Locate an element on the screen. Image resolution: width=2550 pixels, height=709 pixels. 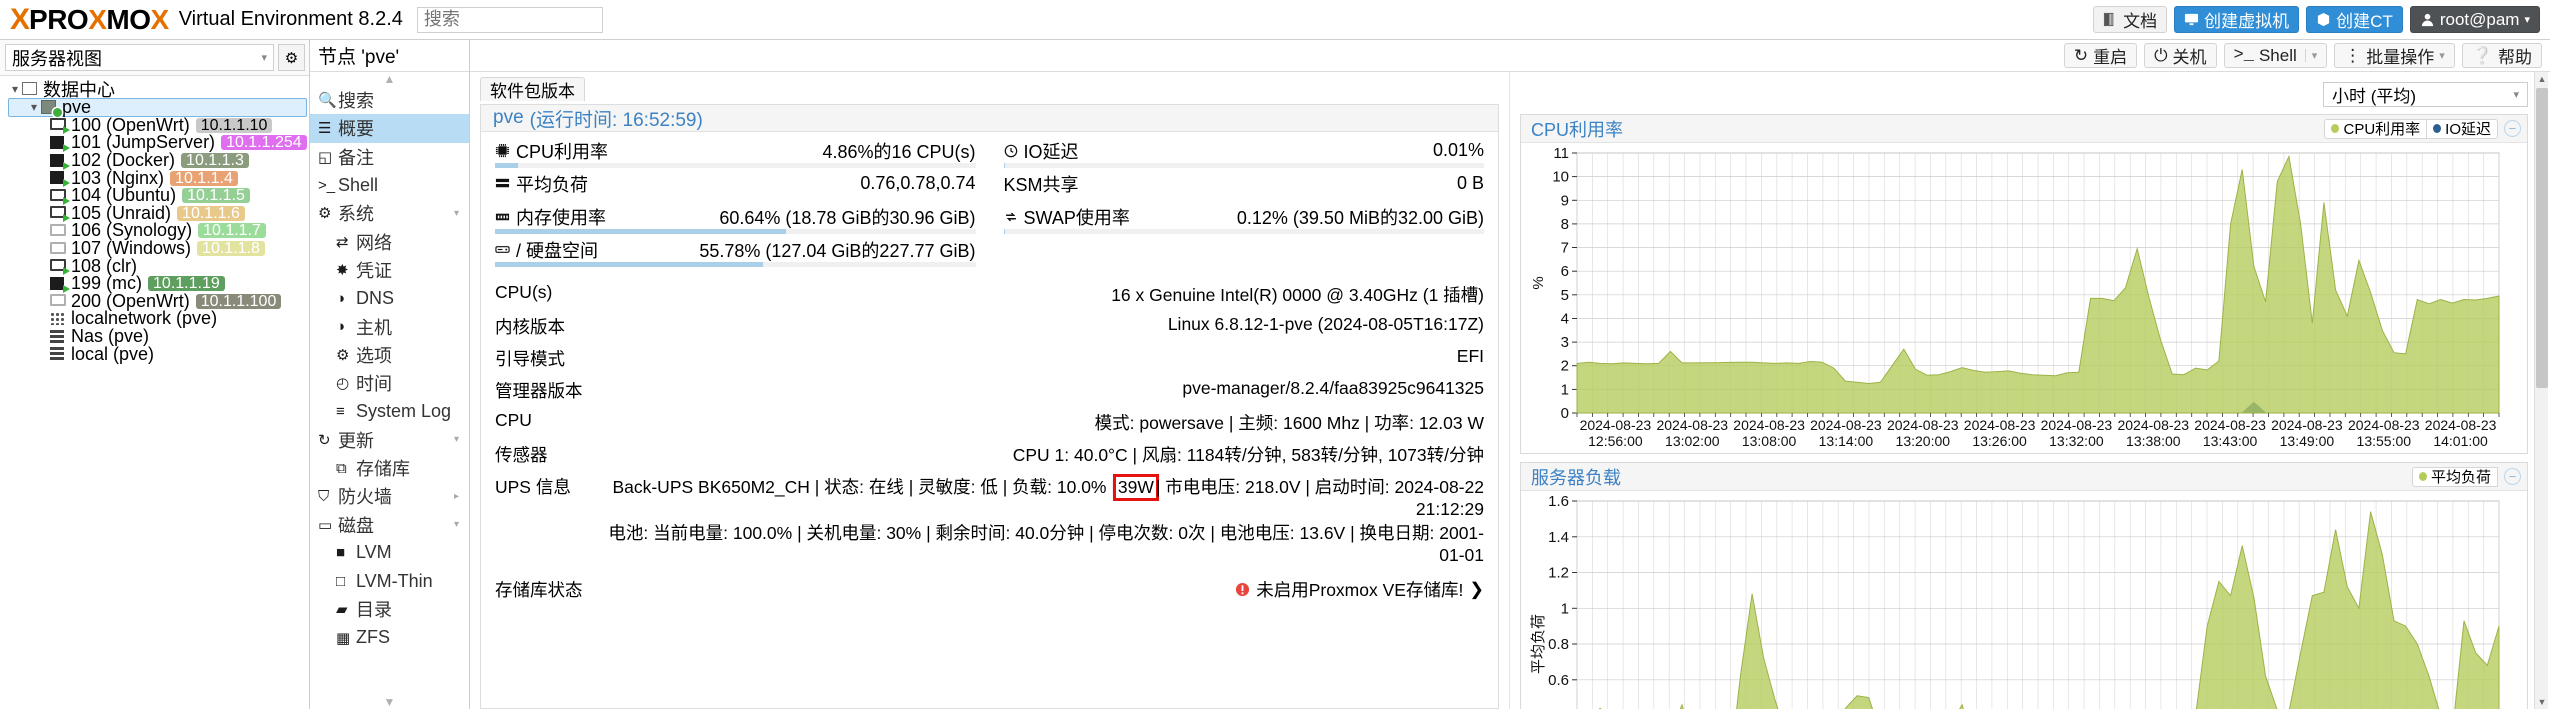
tree-item: ▾ pve is located at coordinates (157, 107).